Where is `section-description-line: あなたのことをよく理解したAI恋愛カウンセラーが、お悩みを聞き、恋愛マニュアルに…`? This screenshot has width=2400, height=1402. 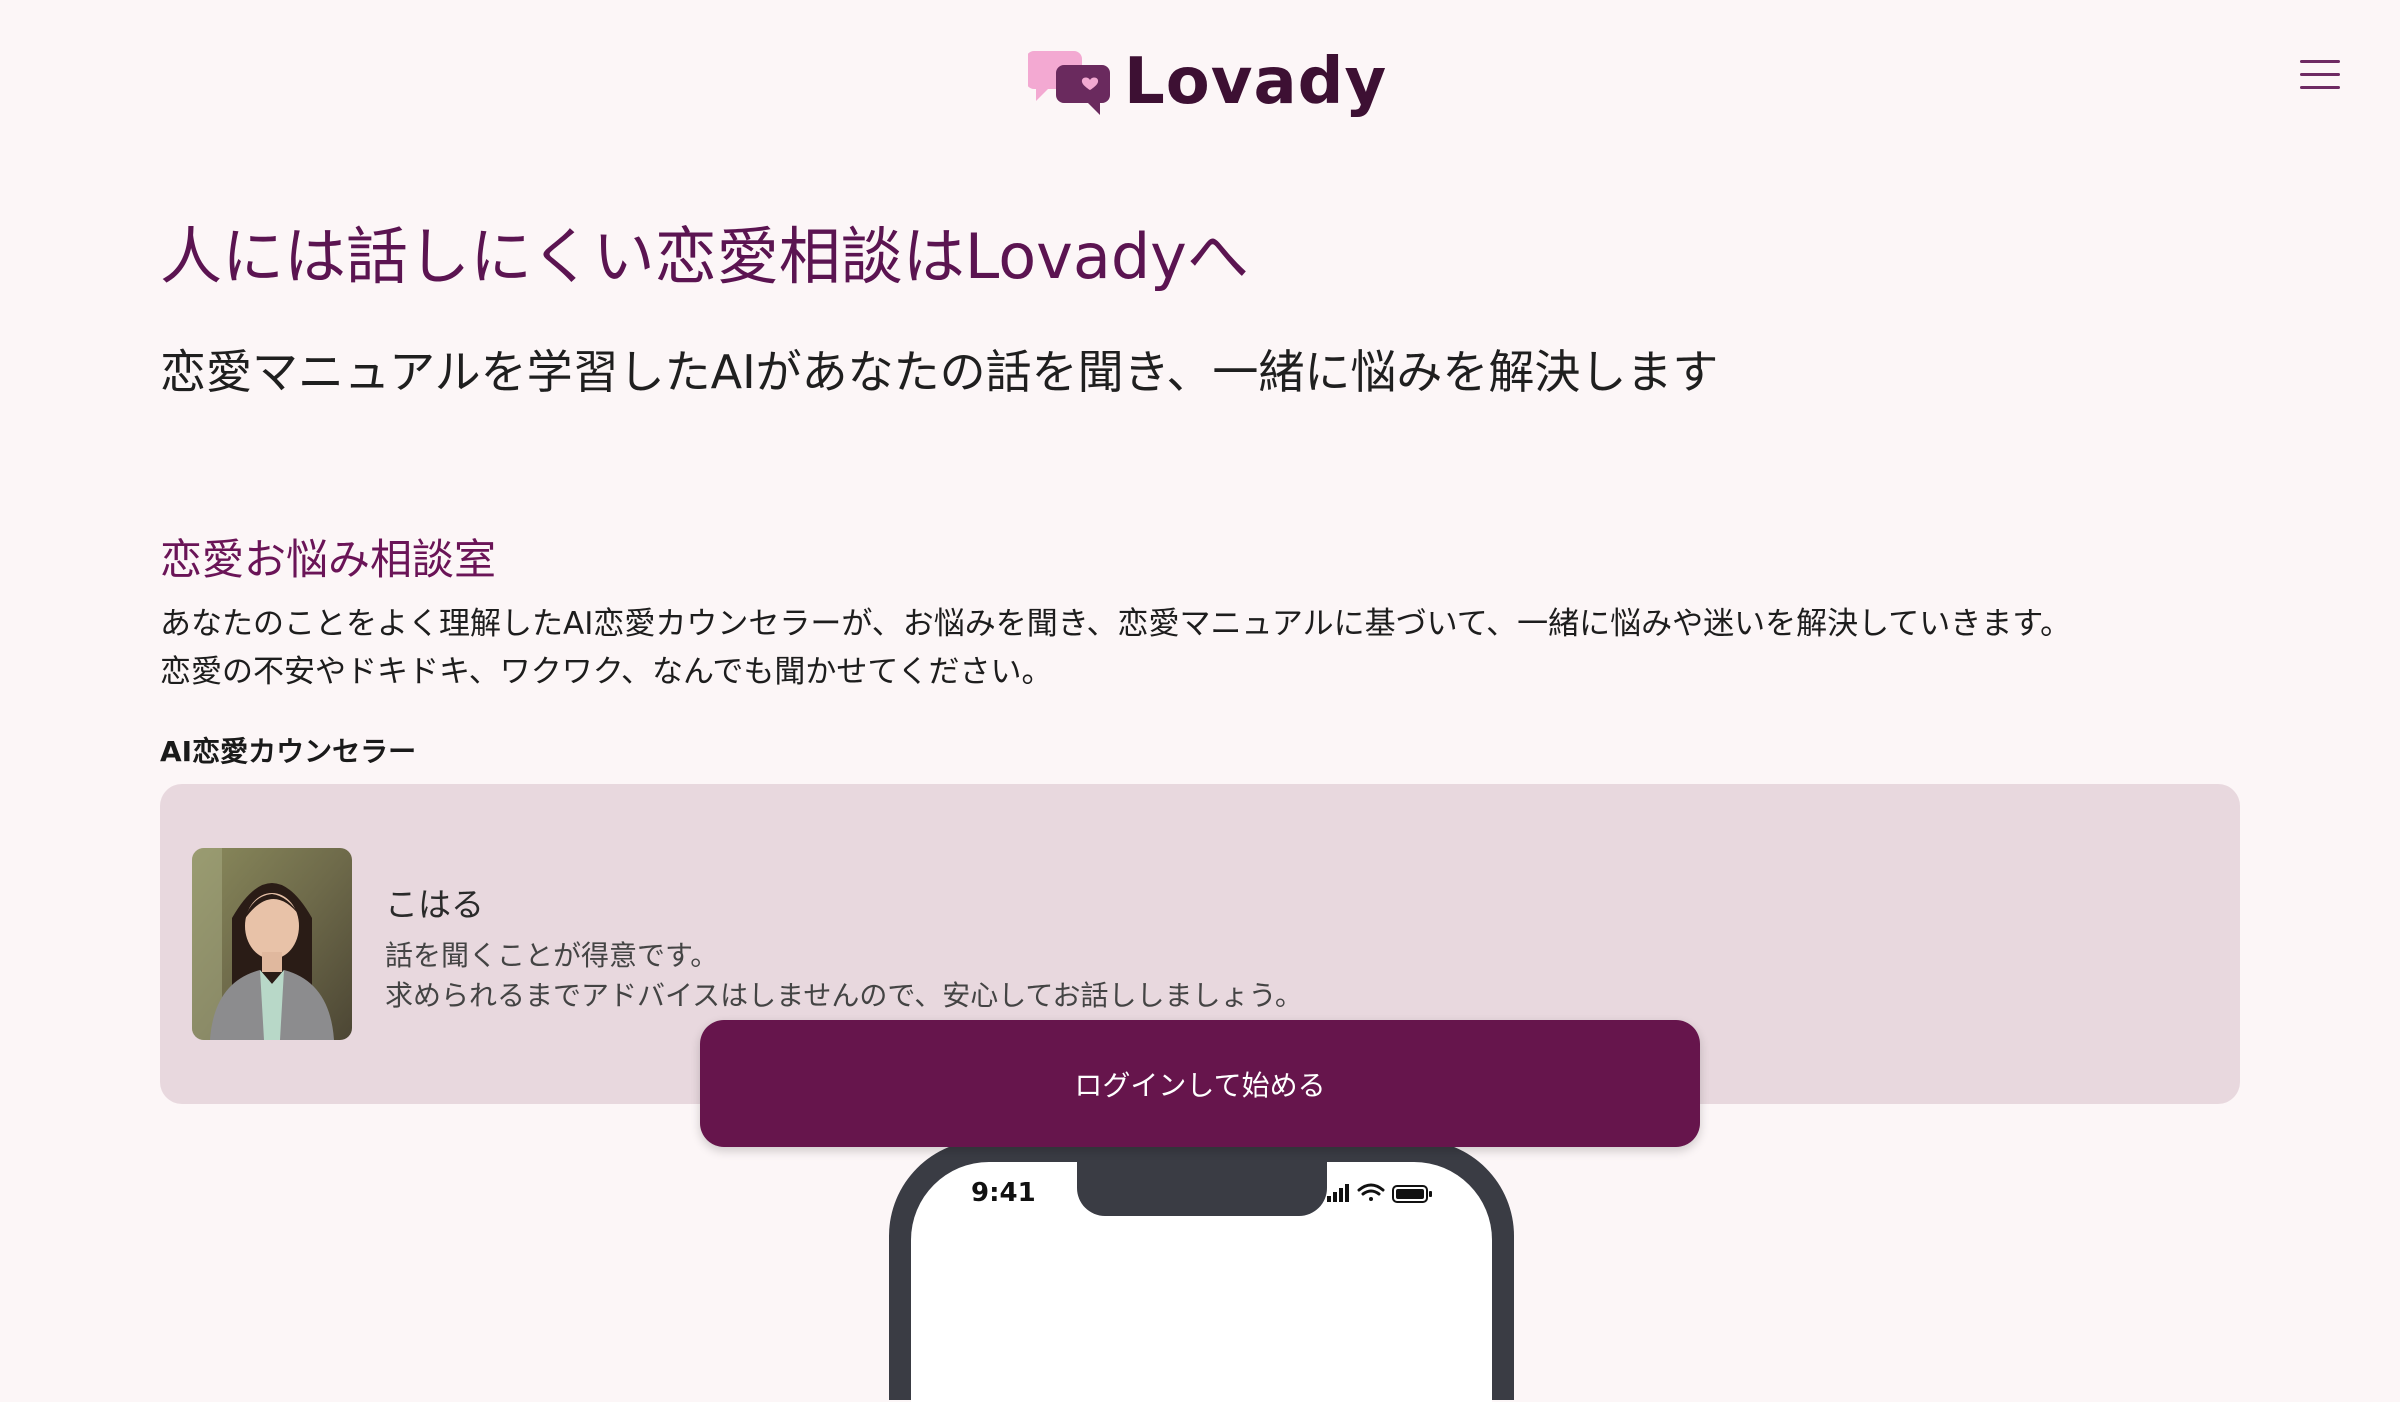
section-description-line: あなたのことをよく理解したAI恋愛カウンセラーが、お悩みを聞き、恋愛マニュアルに… is located at coordinates (1116, 624).